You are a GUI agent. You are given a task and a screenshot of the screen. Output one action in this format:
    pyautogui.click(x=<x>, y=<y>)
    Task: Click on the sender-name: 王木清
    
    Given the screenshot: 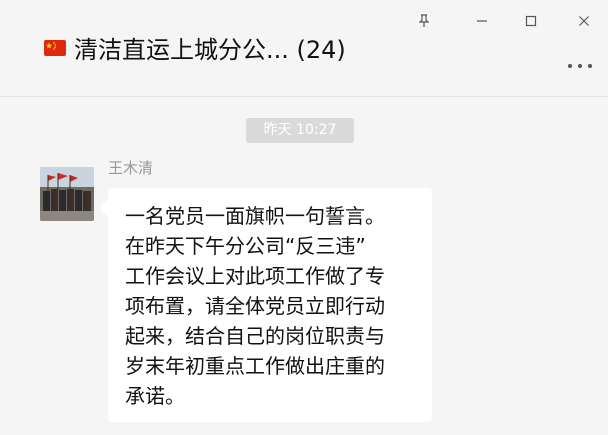 What is the action you would take?
    pyautogui.click(x=131, y=168)
    